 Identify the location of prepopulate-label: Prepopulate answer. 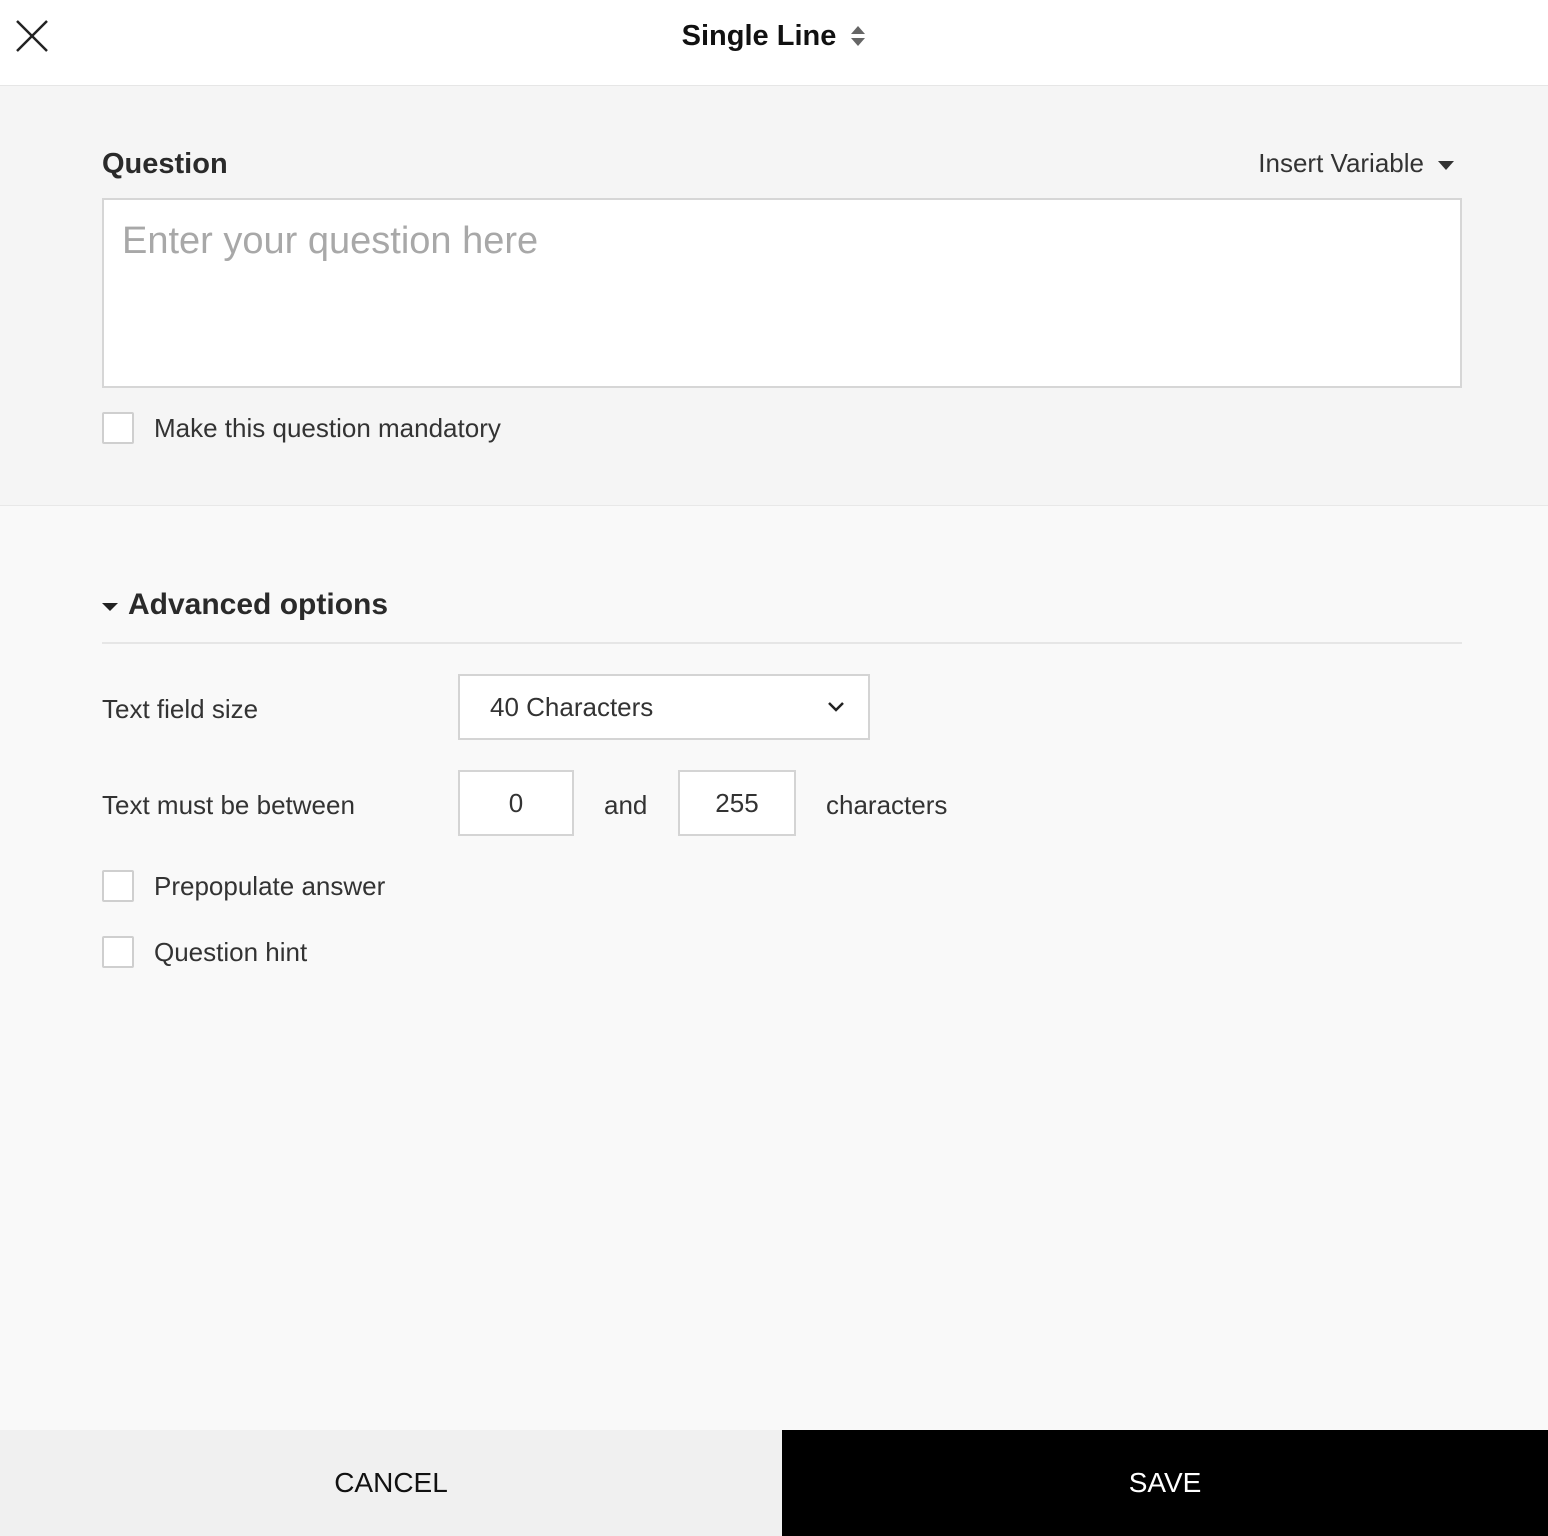
(270, 885).